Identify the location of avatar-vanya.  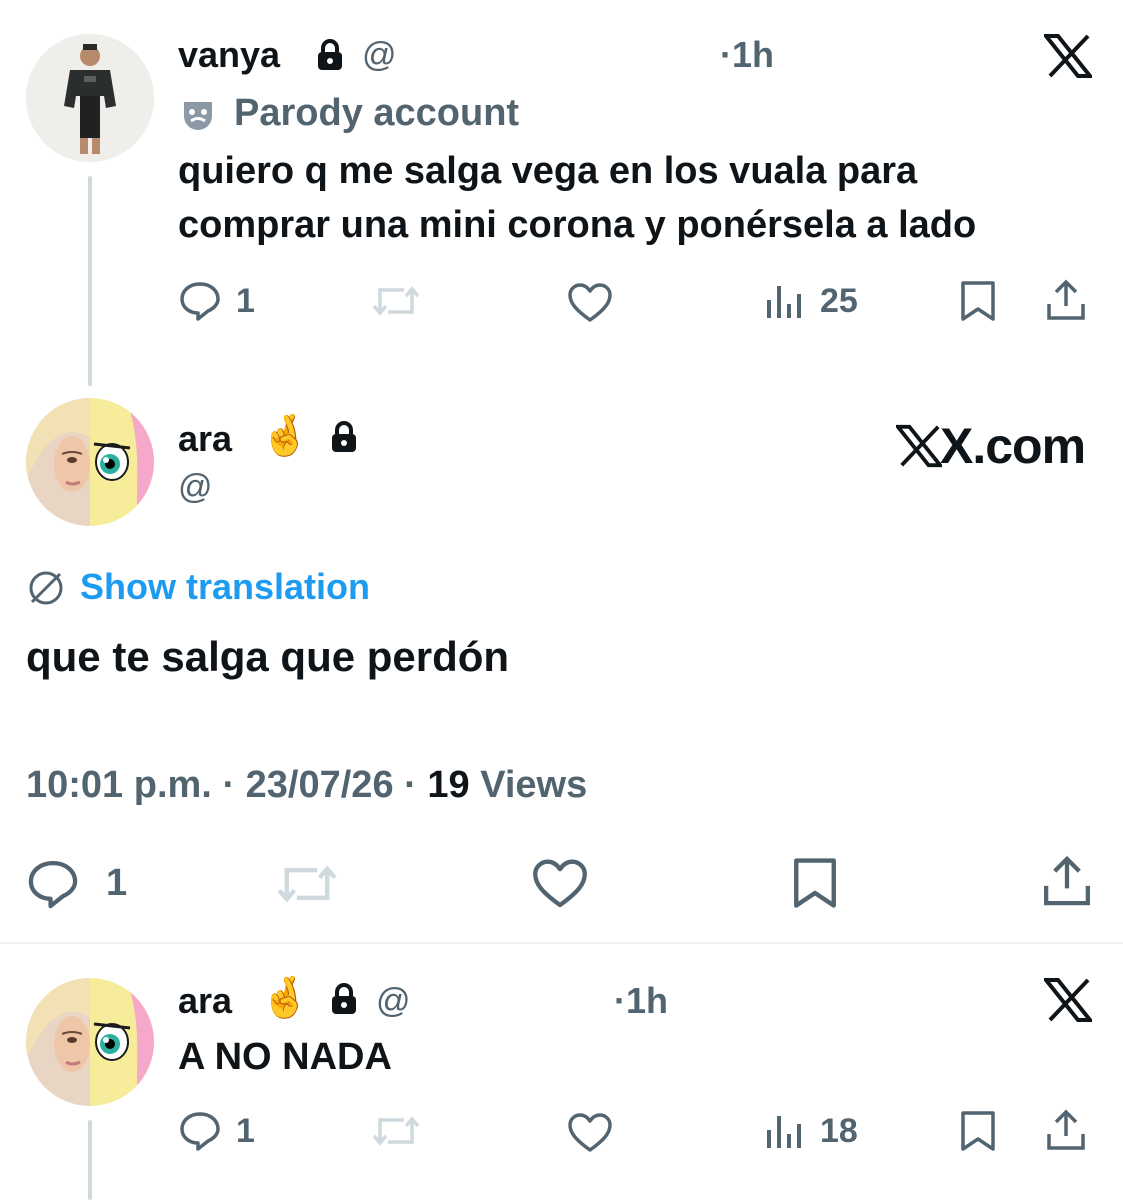
(90, 98).